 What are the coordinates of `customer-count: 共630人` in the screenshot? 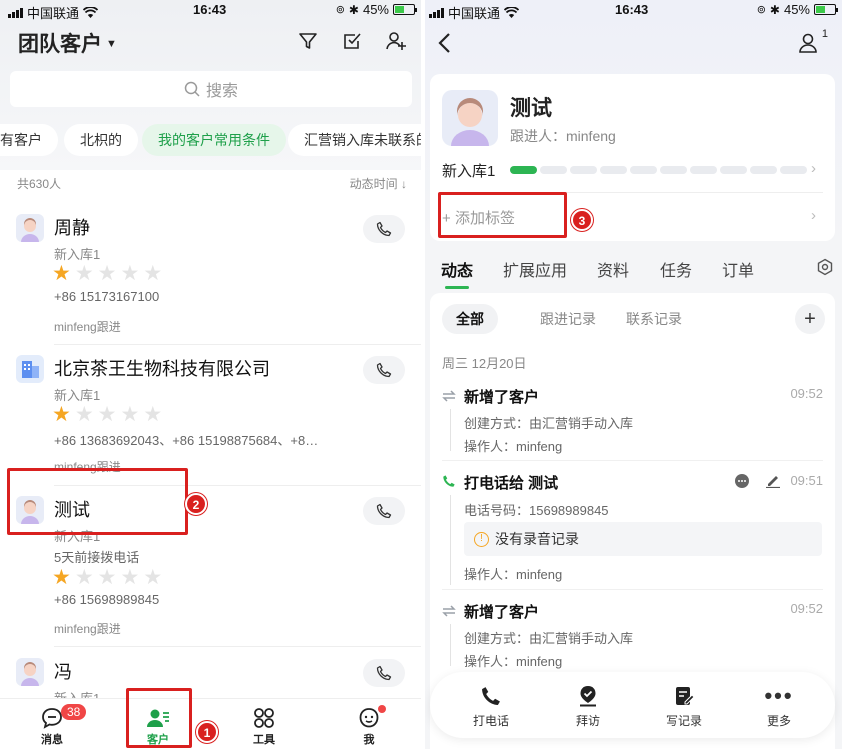 It's located at (39, 184).